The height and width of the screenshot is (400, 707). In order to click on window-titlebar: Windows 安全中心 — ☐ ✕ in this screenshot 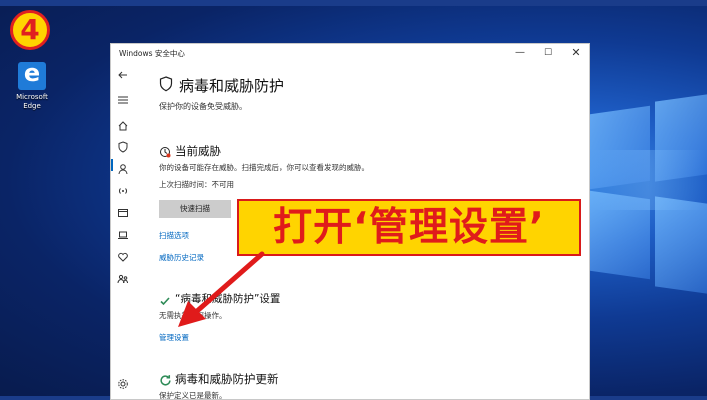, I will do `click(350, 53)`.